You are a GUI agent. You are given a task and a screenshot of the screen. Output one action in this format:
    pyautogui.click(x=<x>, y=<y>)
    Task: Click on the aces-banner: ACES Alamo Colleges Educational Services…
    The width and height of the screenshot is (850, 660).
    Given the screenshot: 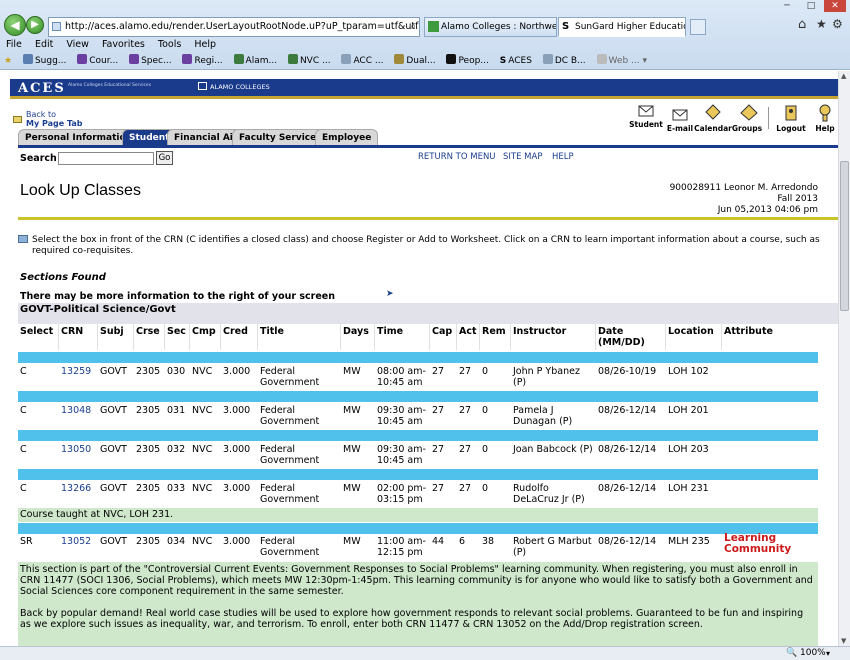 What is the action you would take?
    pyautogui.click(x=424, y=89)
    